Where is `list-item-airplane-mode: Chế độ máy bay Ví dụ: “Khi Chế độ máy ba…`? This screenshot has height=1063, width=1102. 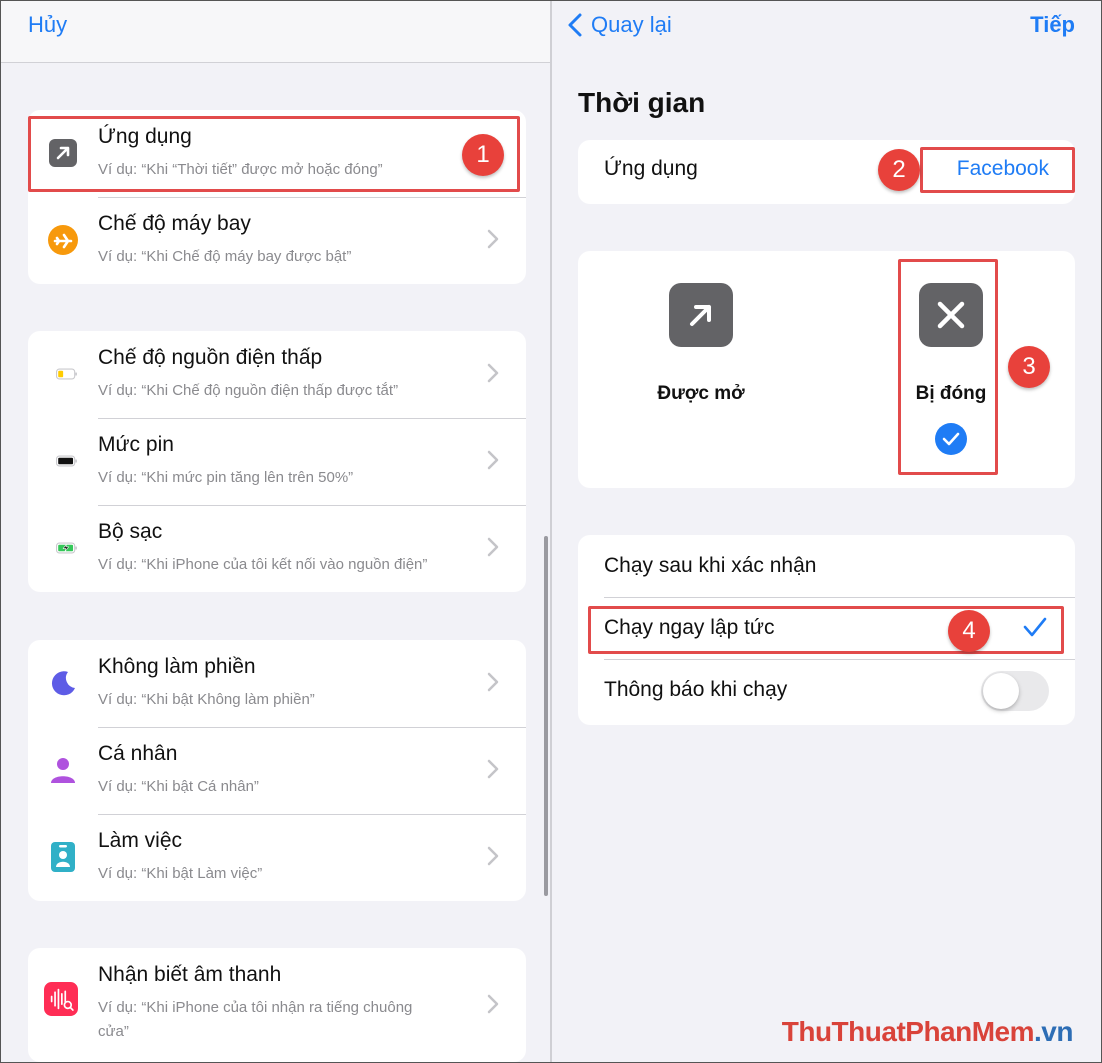
list-item-airplane-mode: Chế độ máy bay Ví dụ: “Khi Chế độ máy ba… is located at coordinates (277, 240).